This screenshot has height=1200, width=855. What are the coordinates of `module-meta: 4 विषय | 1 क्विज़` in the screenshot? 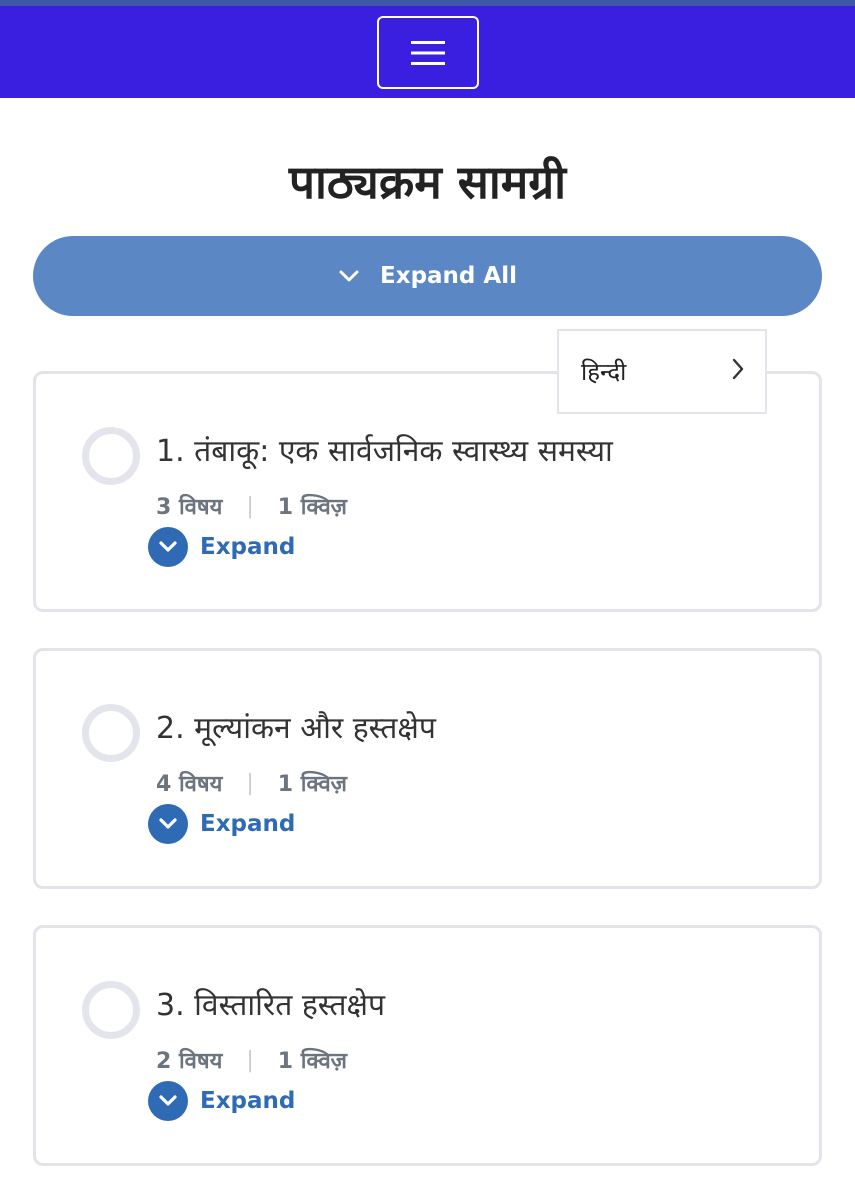 It's located at (251, 783).